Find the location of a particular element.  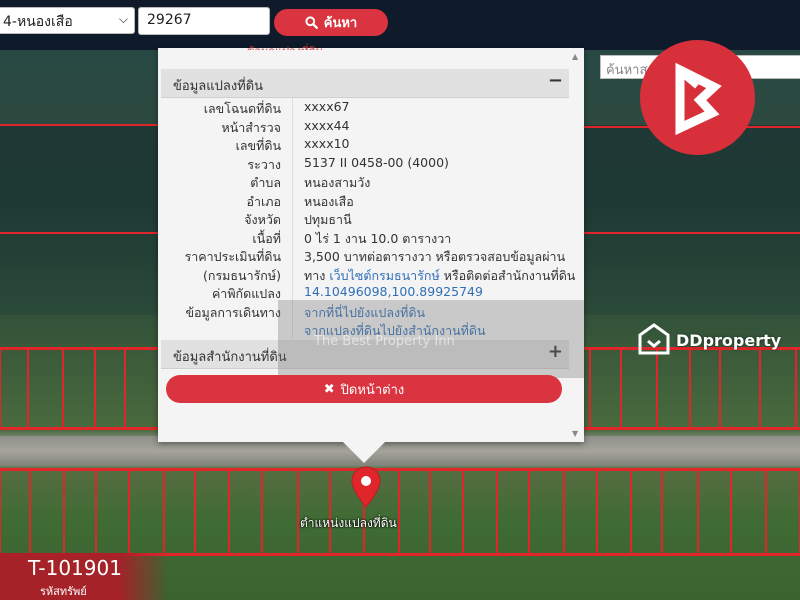

map-pin-icon is located at coordinates (366, 487).